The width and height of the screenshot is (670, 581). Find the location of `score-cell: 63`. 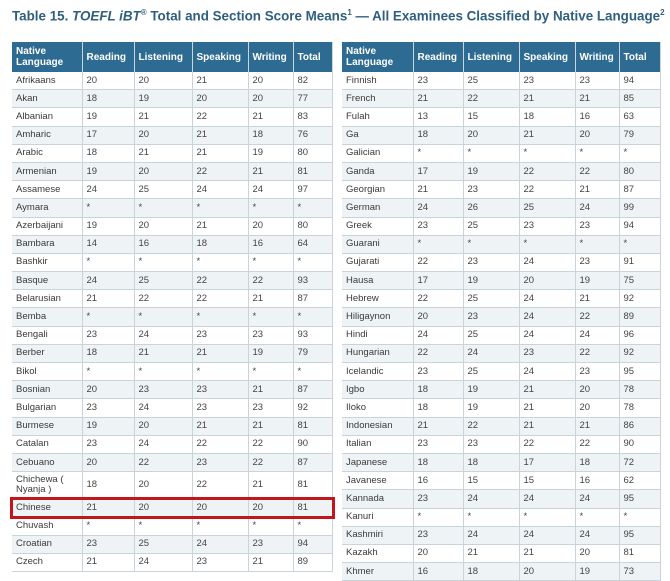

score-cell: 63 is located at coordinates (640, 117).